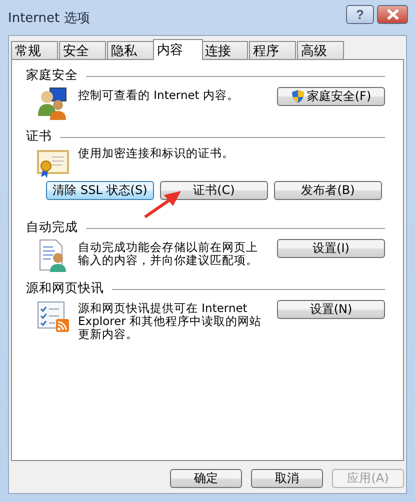 The image size is (415, 502). What do you see at coordinates (214, 190) in the screenshot?
I see `dialog-button: 证书(C)` at bounding box center [214, 190].